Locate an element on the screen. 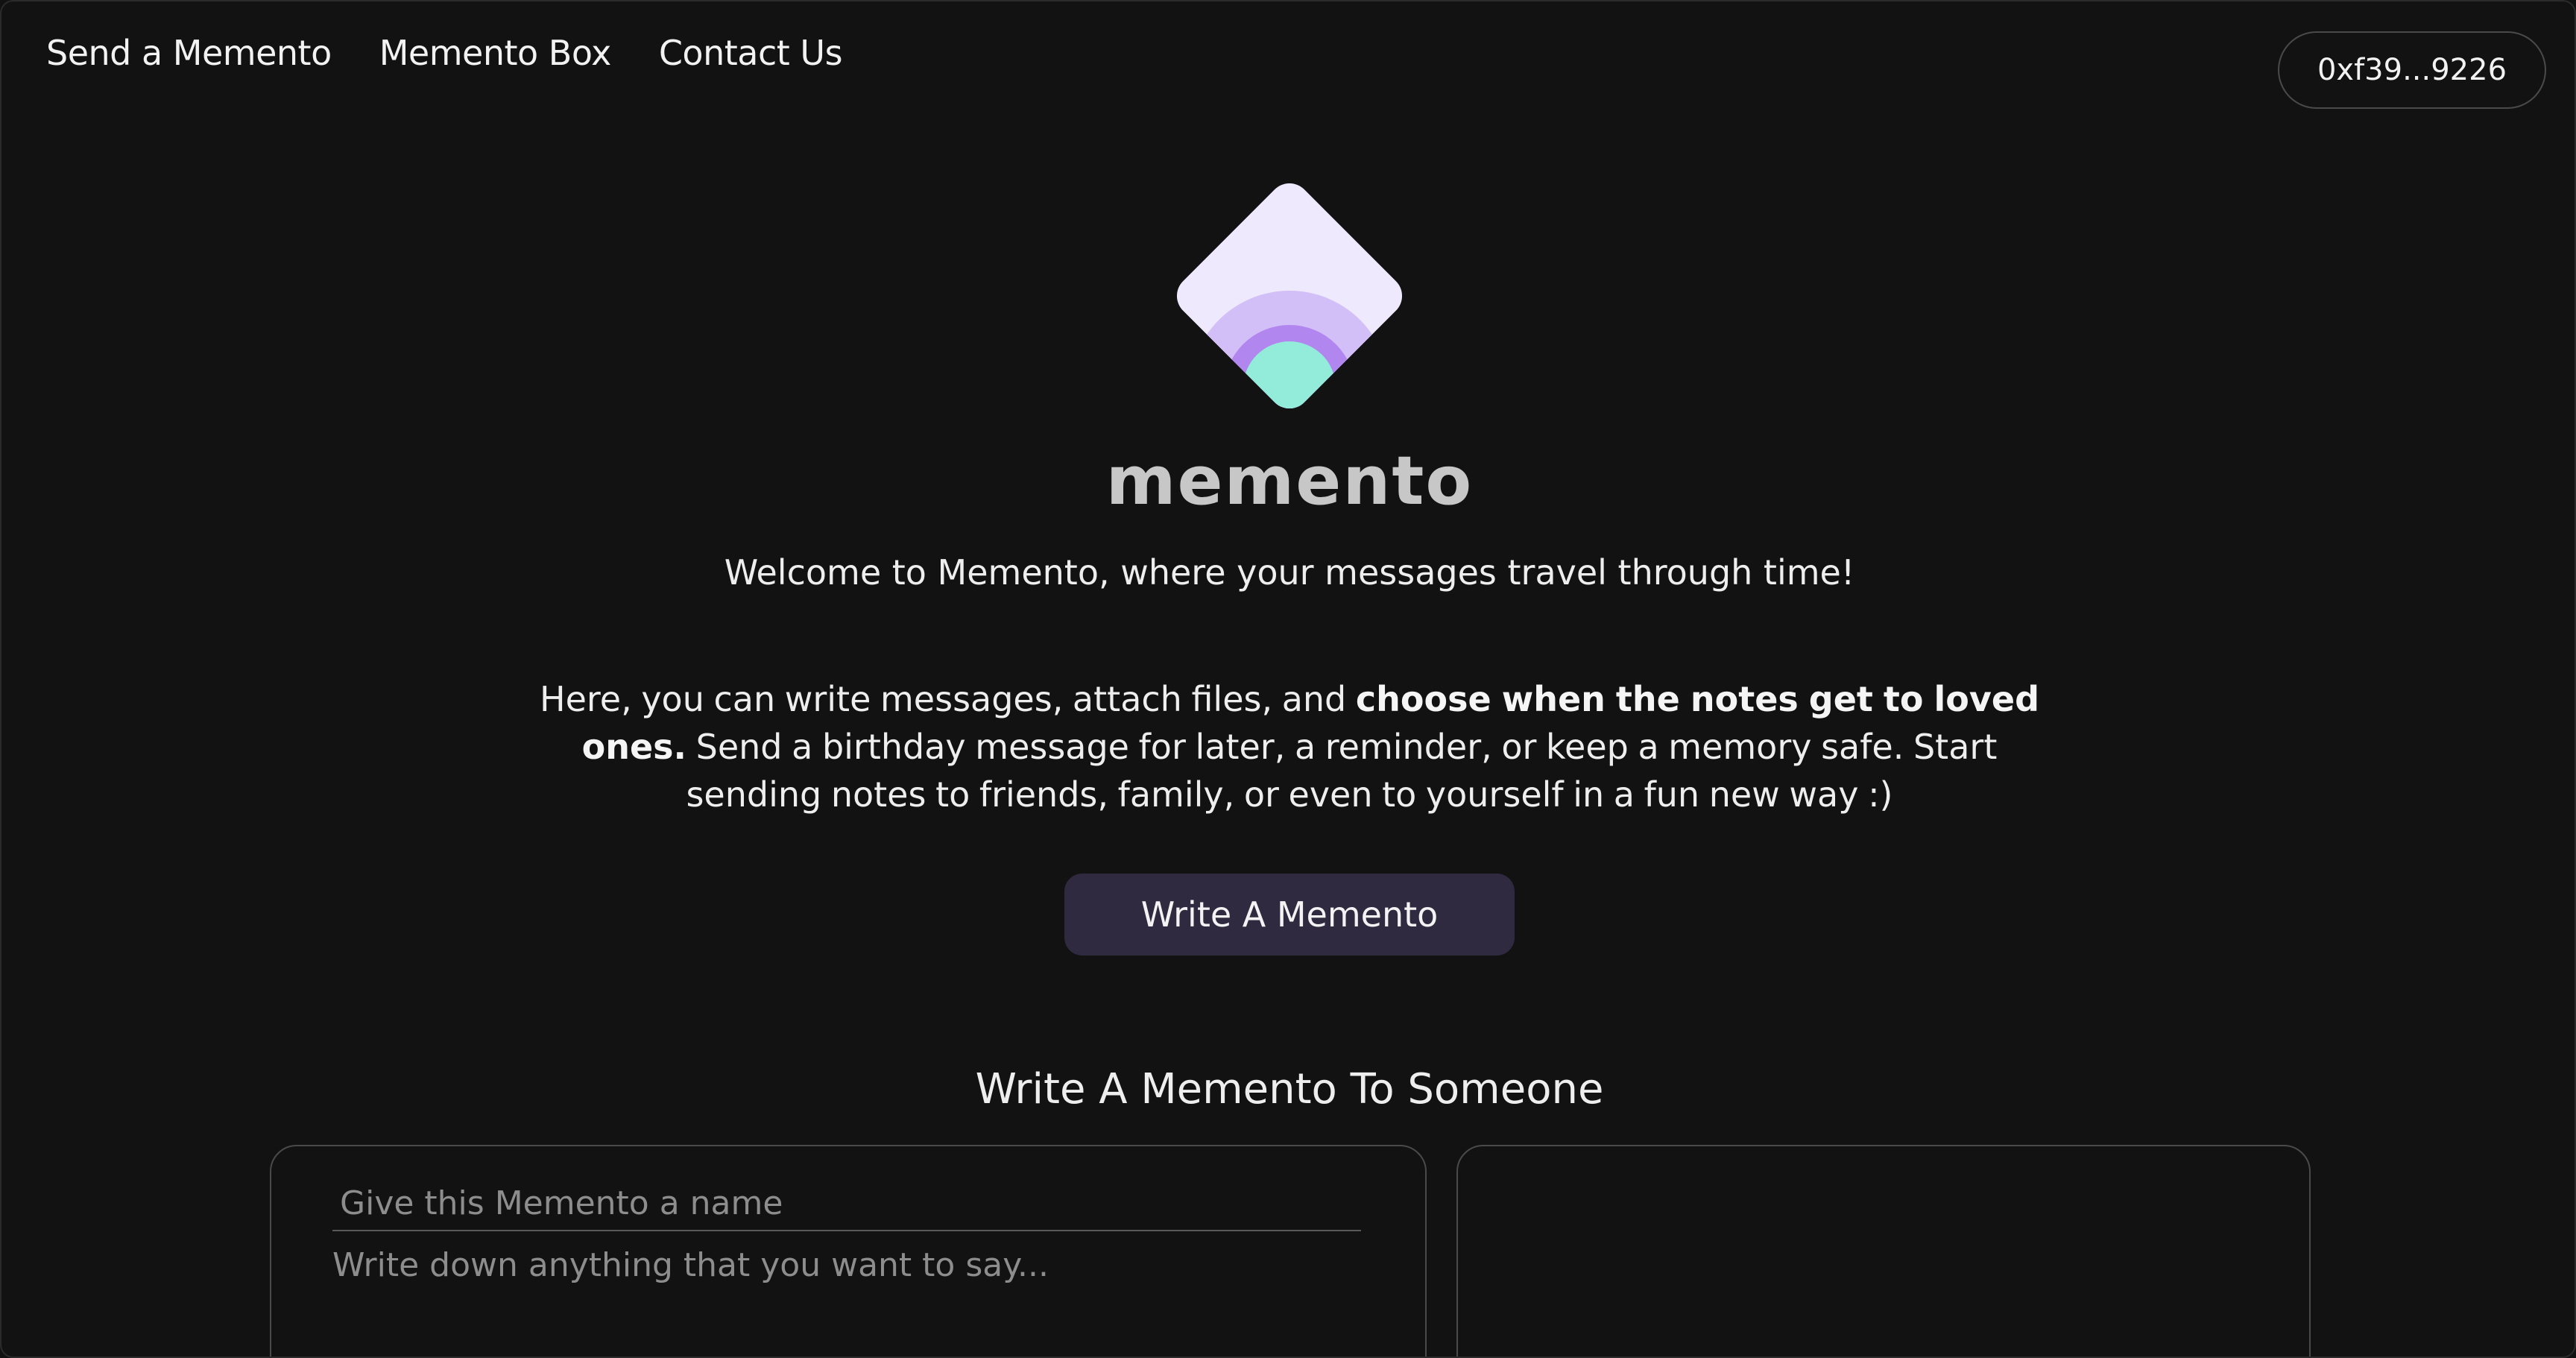  nav-memento-box: Memento Box is located at coordinates (495, 53).